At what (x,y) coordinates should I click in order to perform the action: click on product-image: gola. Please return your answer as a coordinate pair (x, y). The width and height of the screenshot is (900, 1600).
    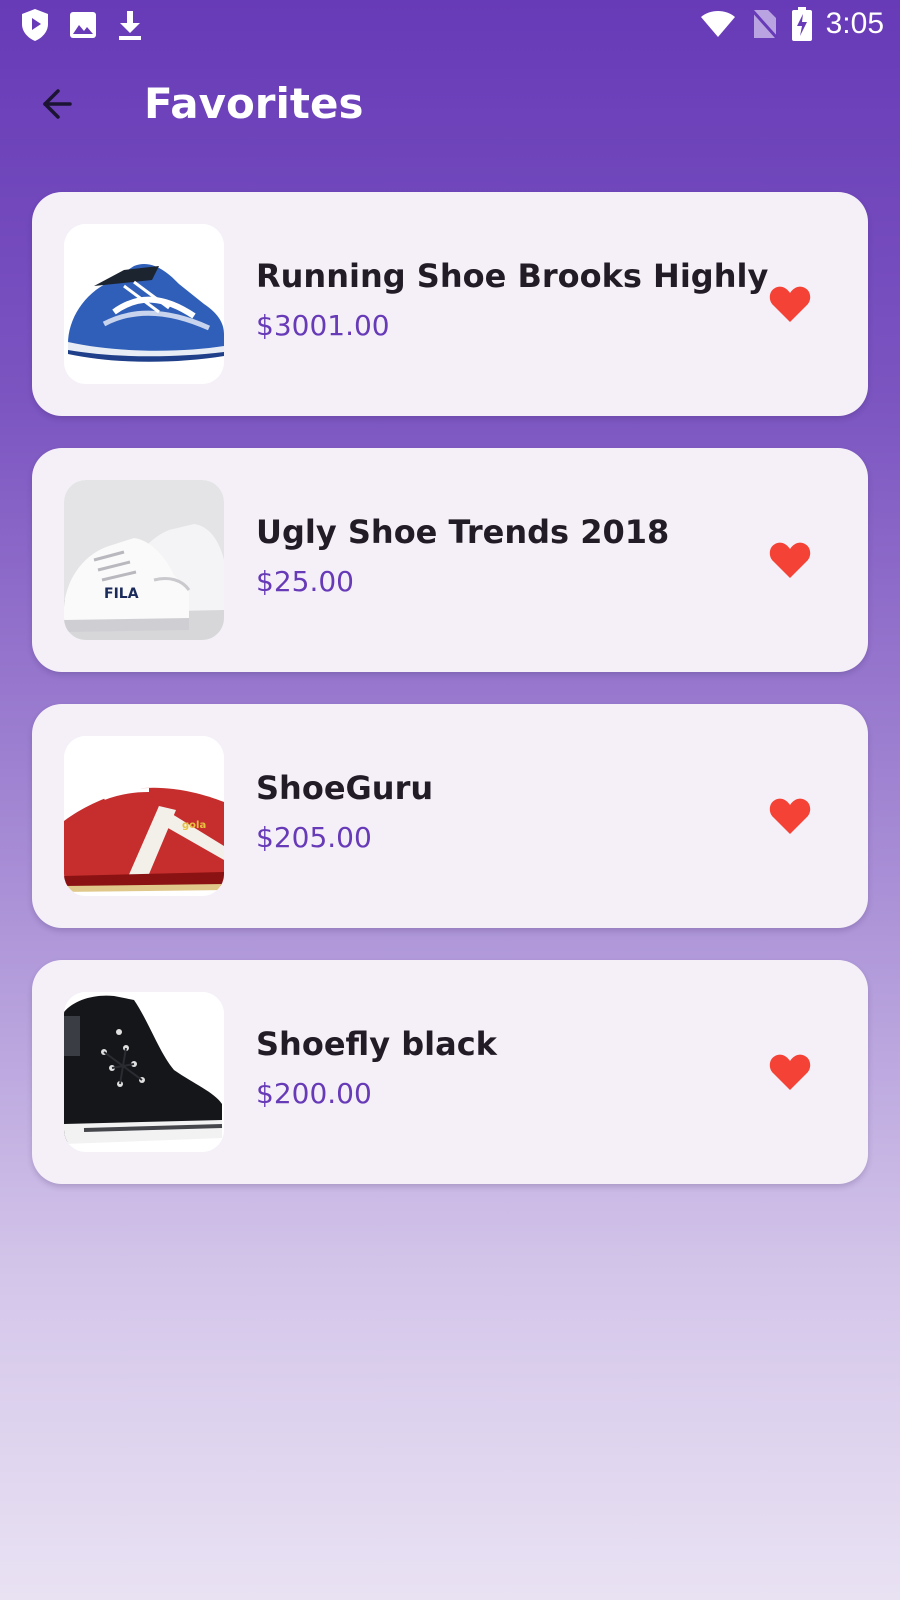
    Looking at the image, I should click on (144, 816).